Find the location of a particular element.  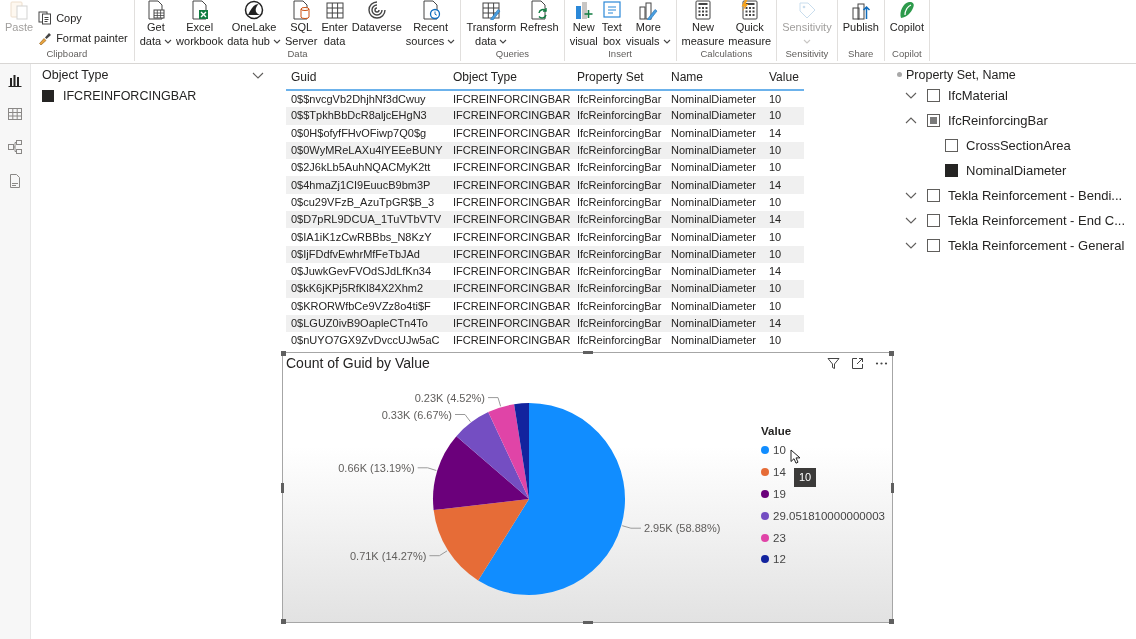

publish-button: Publish is located at coordinates (860, 17).